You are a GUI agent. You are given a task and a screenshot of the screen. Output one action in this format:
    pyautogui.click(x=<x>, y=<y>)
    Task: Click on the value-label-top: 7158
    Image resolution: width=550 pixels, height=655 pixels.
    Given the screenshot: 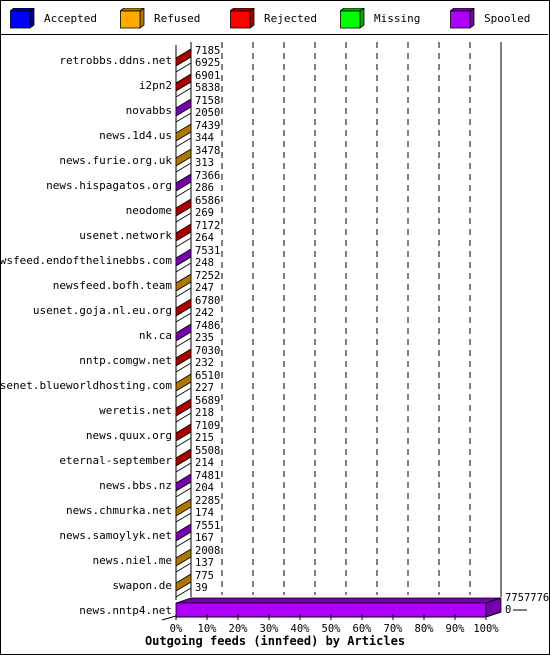 What is the action you would take?
    pyautogui.click(x=207, y=101)
    